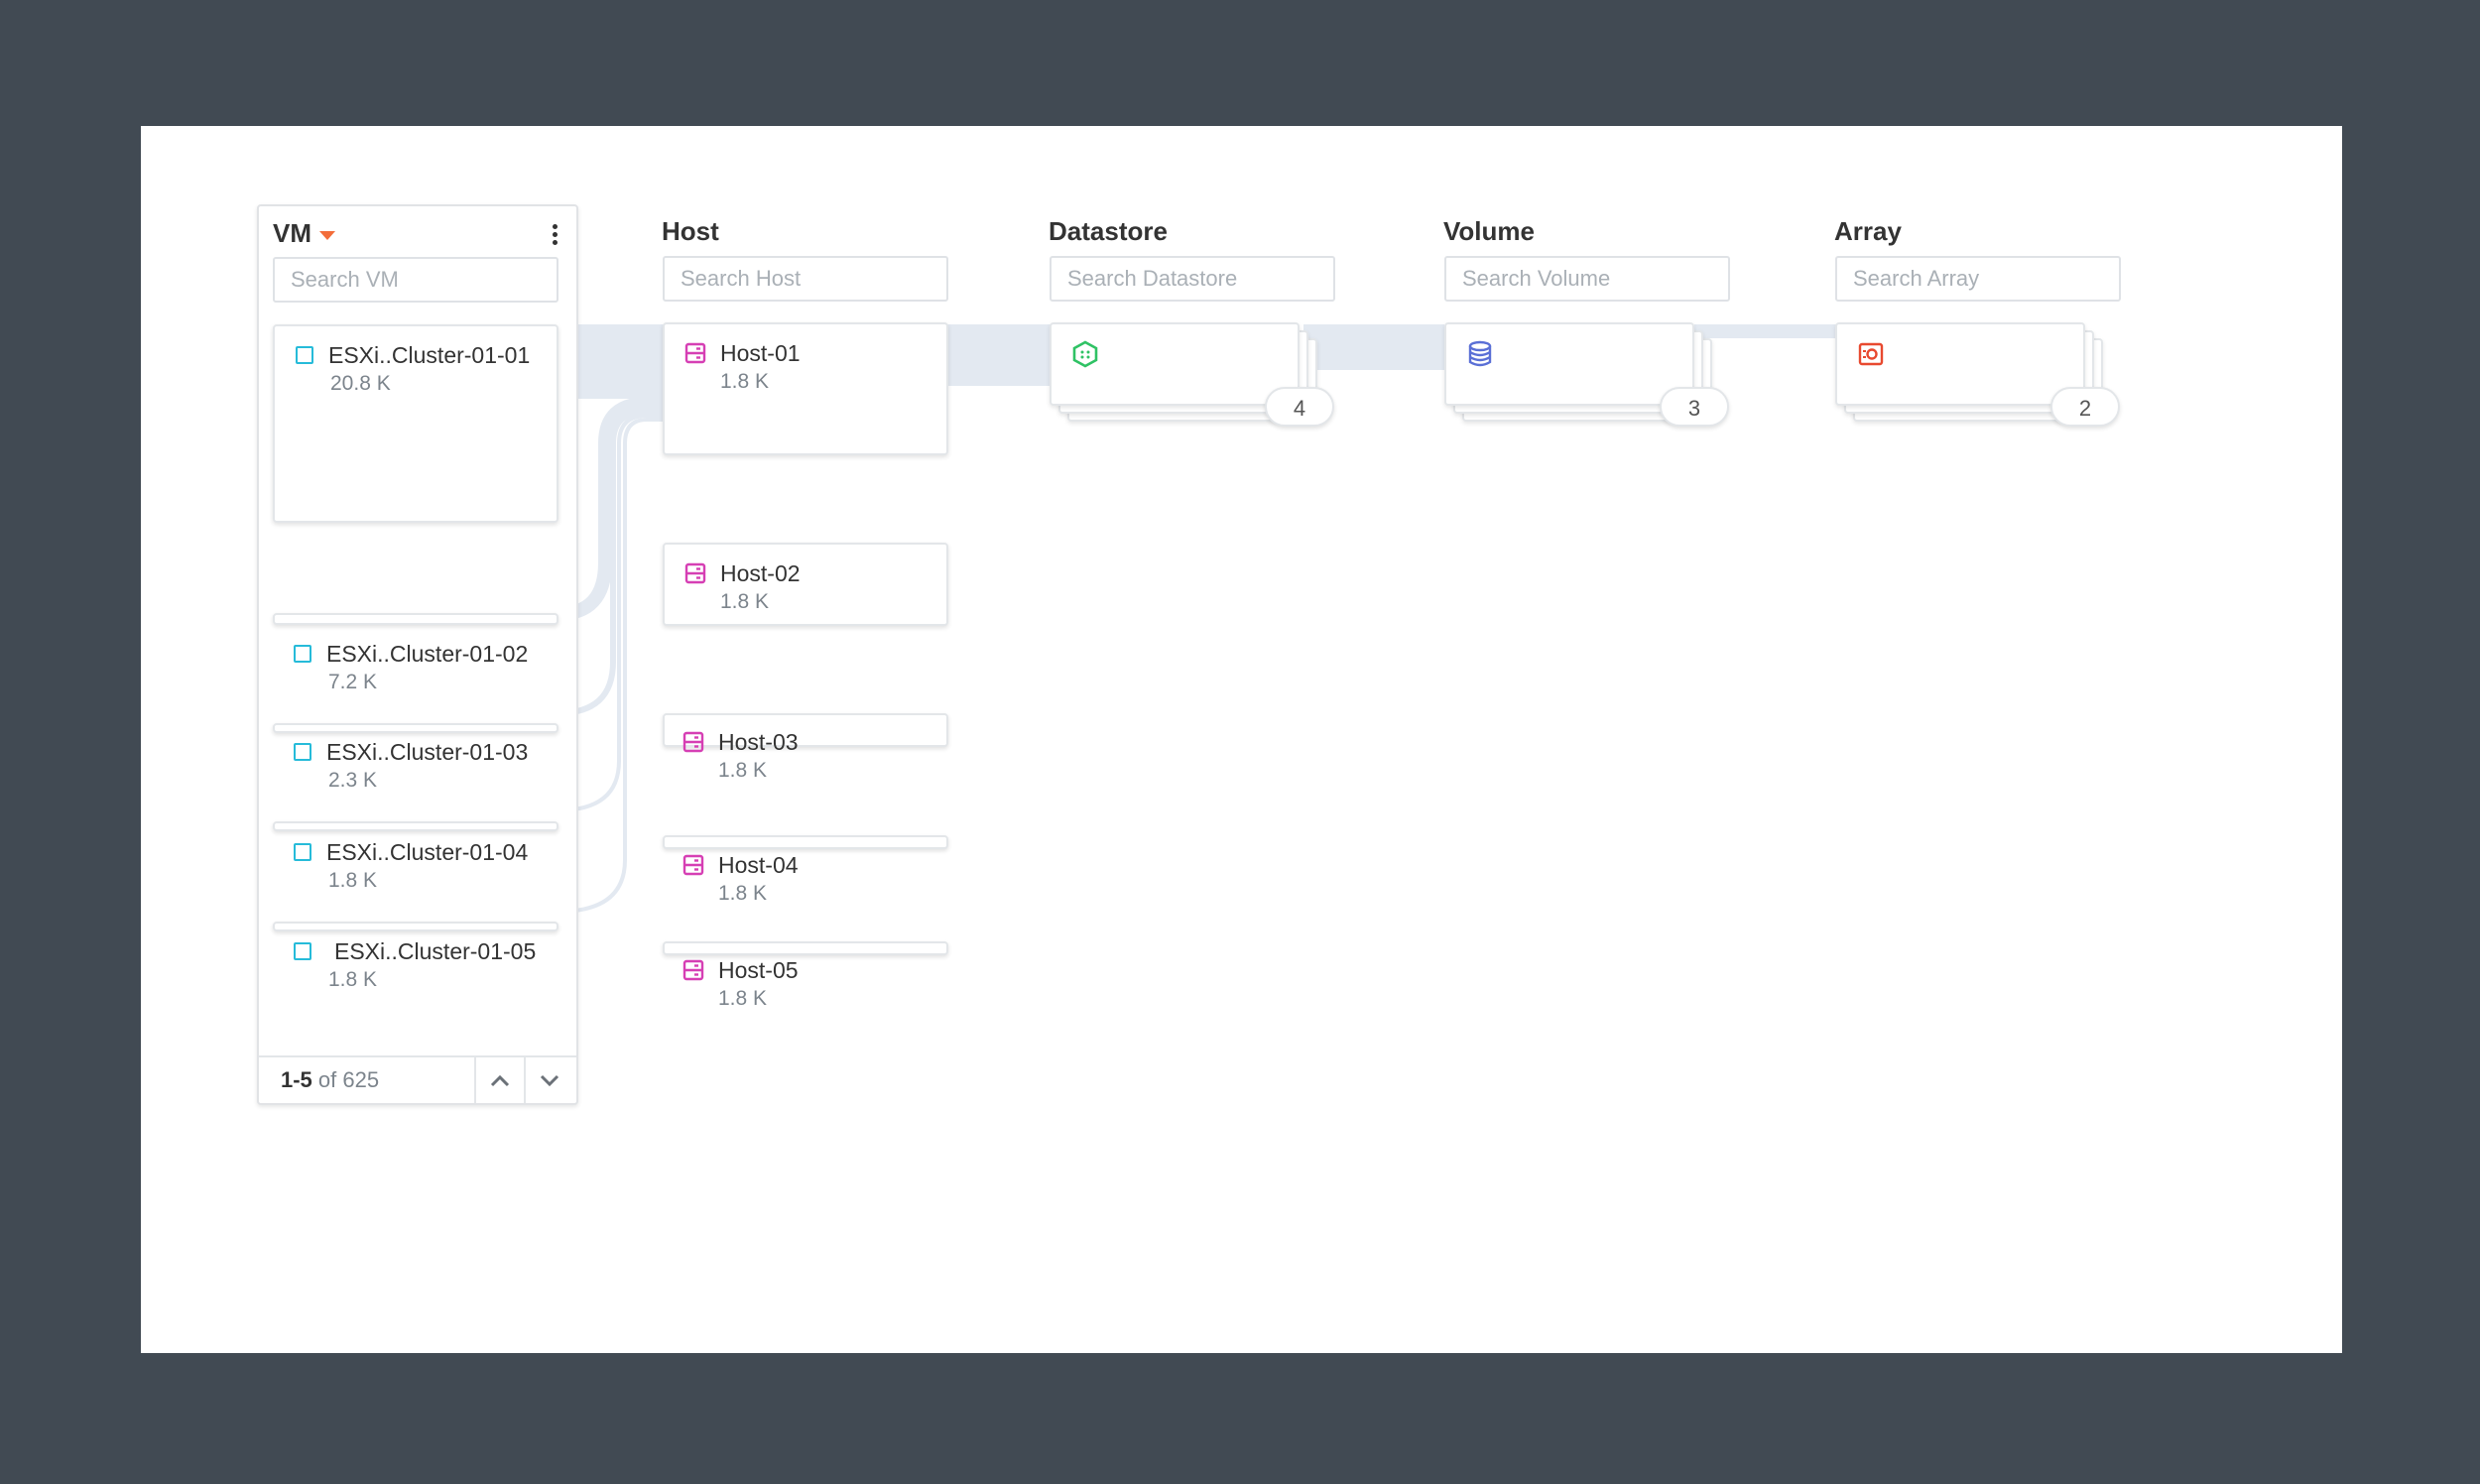 The image size is (2480, 1484). I want to click on search-host-input, so click(805, 279).